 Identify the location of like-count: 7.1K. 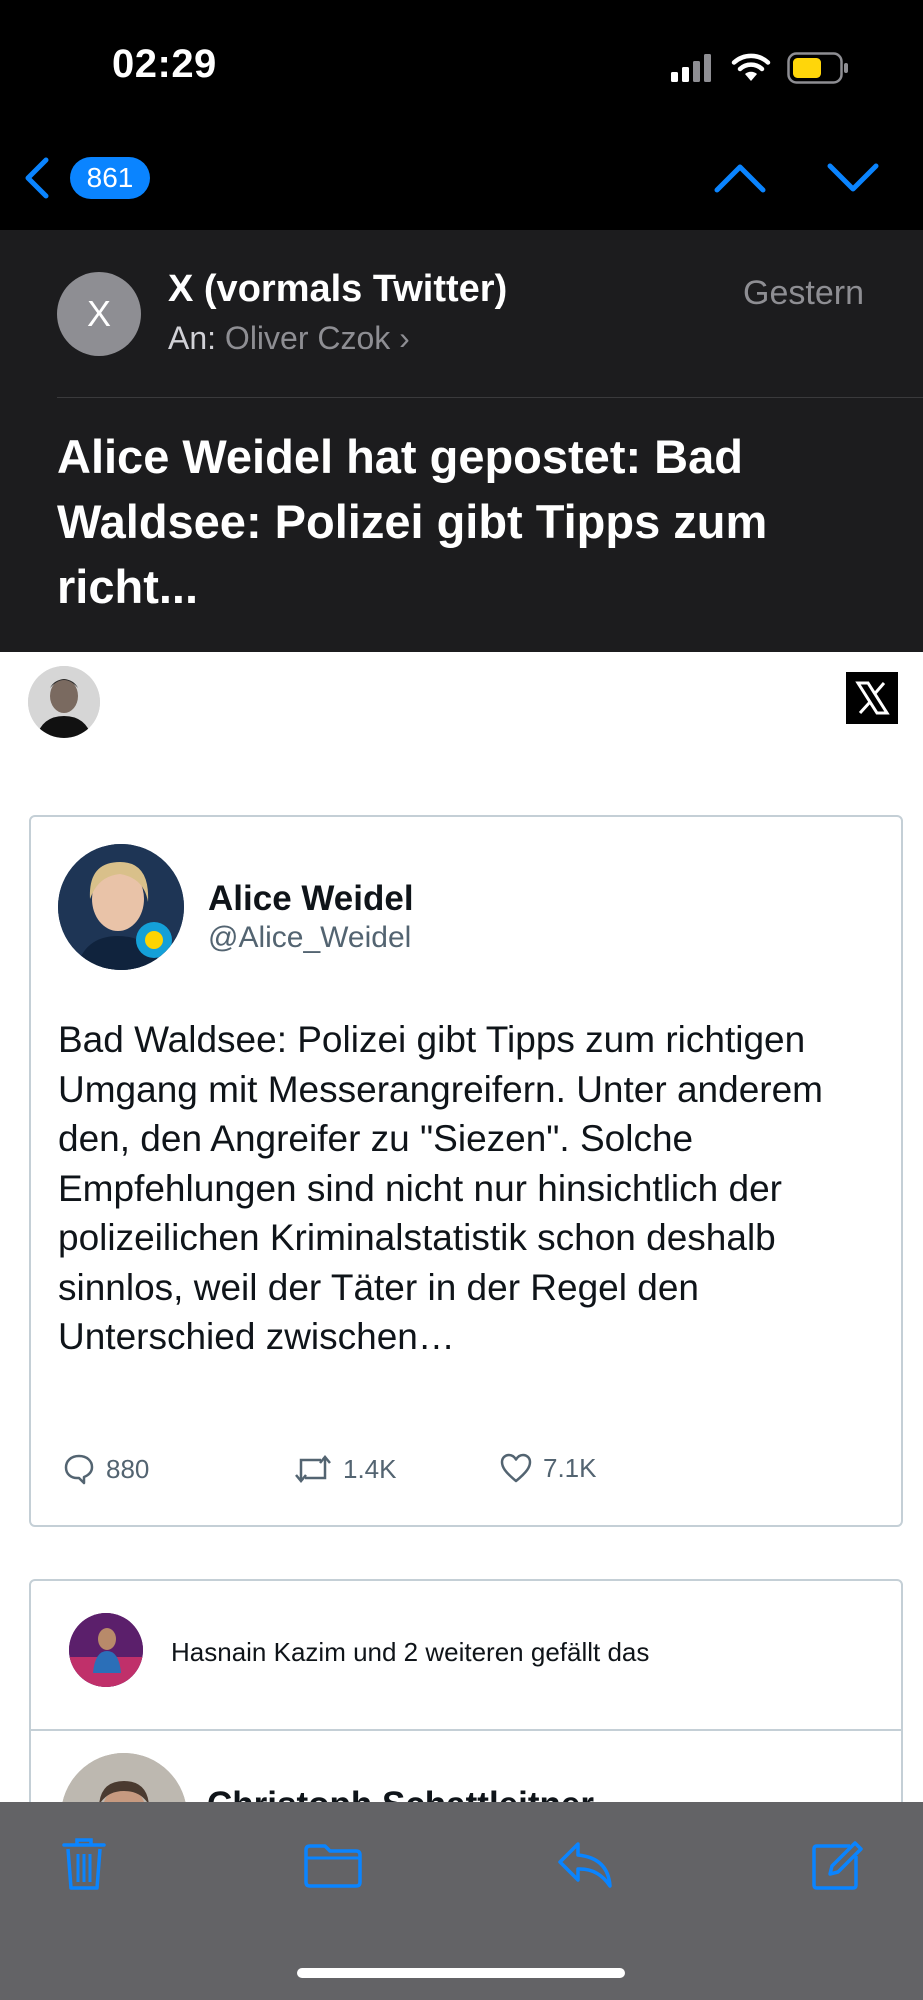
(570, 1467).